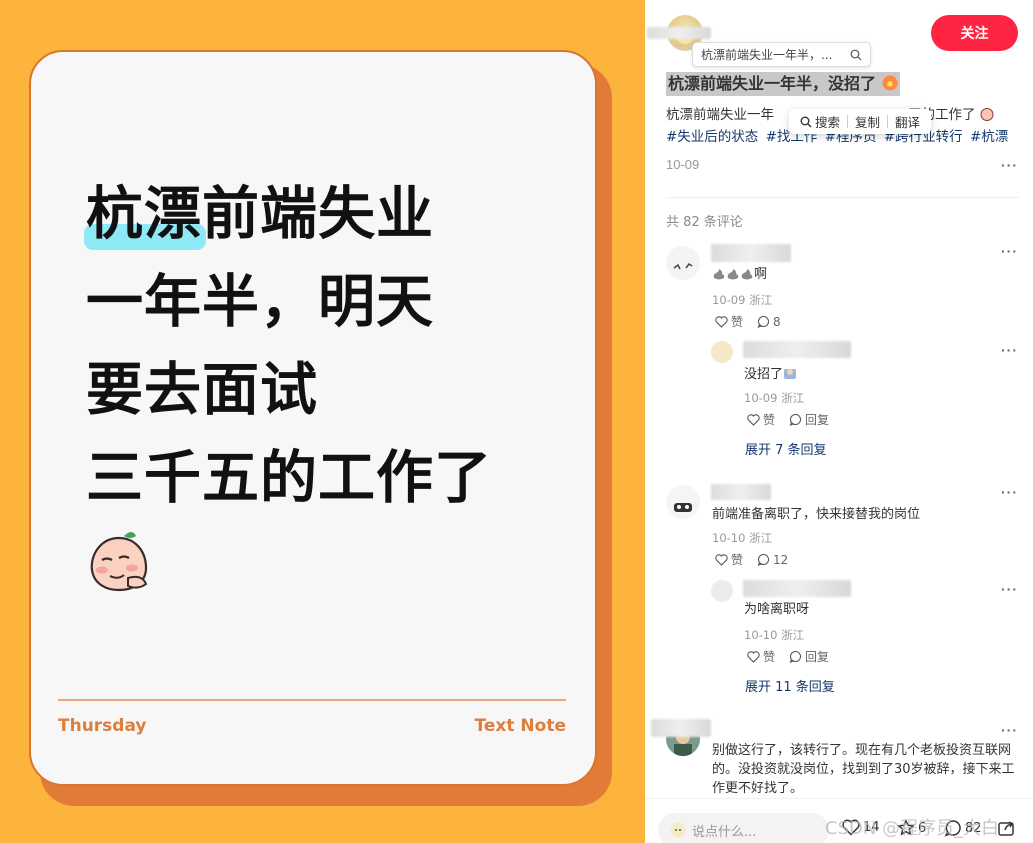 This screenshot has width=1033, height=843. Describe the element at coordinates (520, 726) in the screenshot. I see `card-footer-label: Text Note` at that location.